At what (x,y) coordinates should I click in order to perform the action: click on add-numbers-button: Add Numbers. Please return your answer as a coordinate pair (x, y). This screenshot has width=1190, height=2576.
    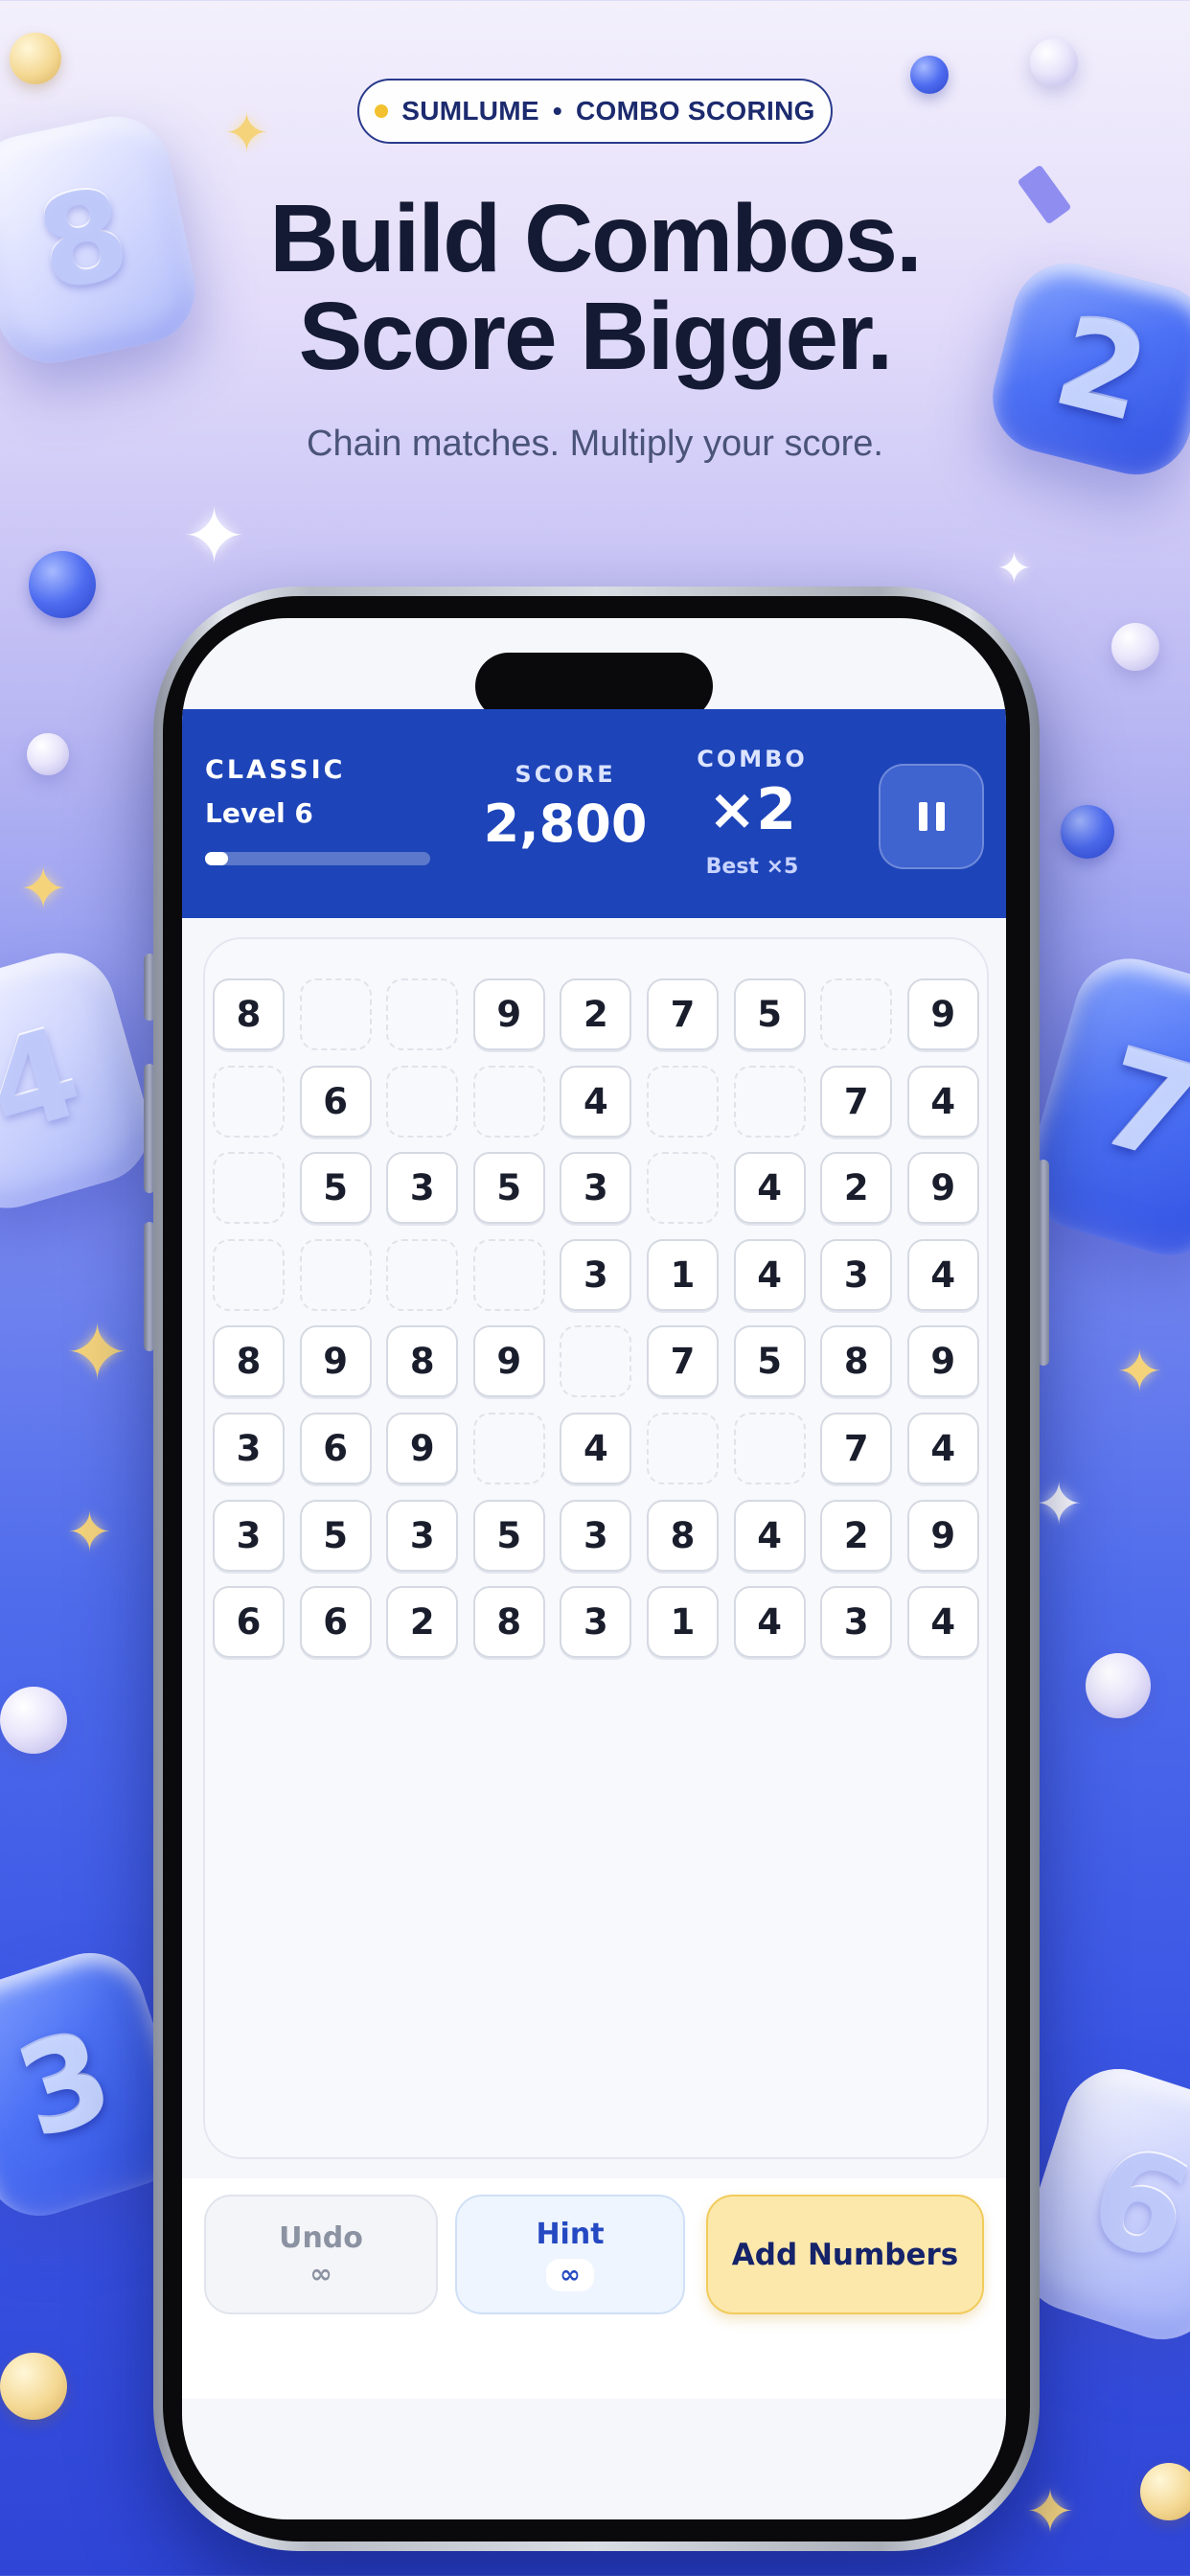
    Looking at the image, I should click on (845, 2254).